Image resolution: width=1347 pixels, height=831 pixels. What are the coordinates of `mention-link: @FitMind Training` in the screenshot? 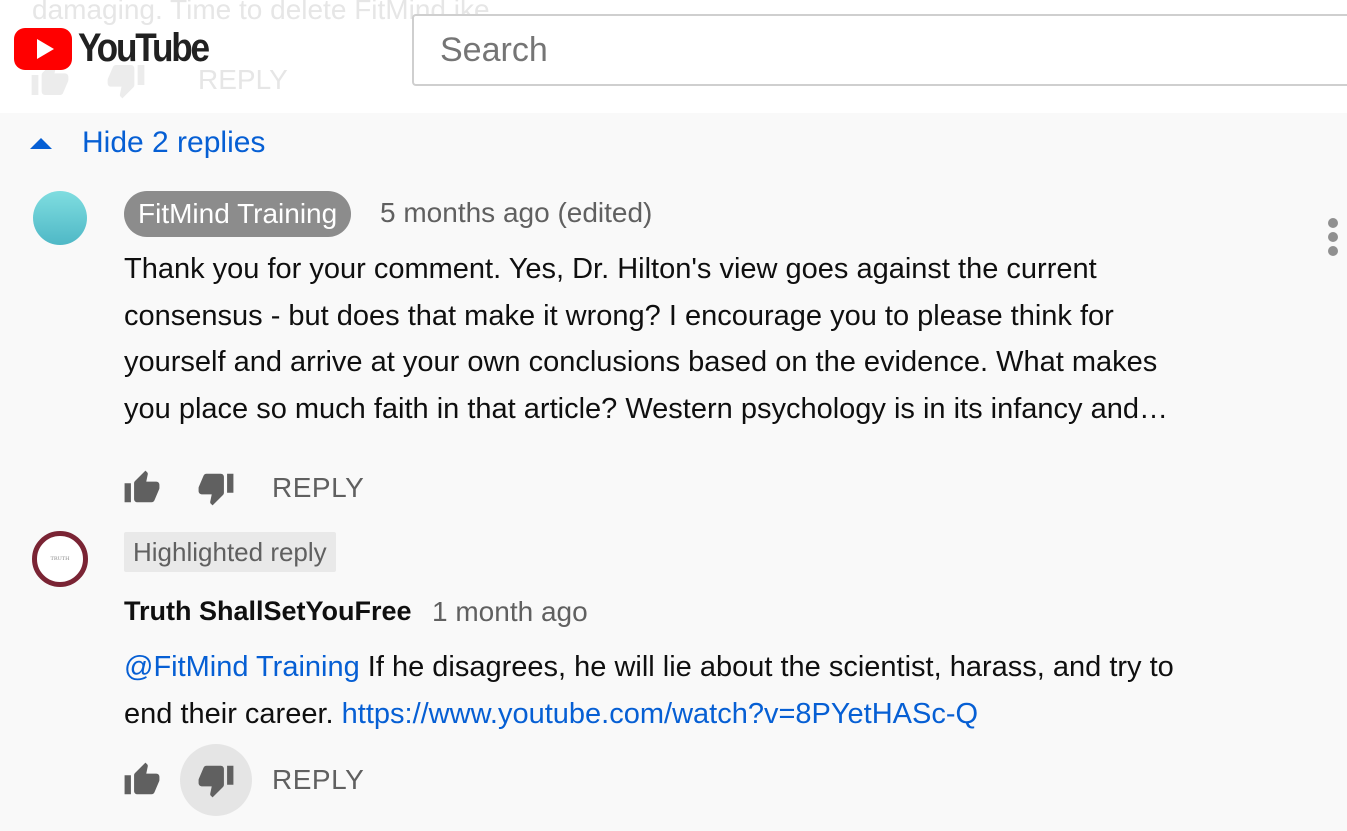 It's located at (242, 667).